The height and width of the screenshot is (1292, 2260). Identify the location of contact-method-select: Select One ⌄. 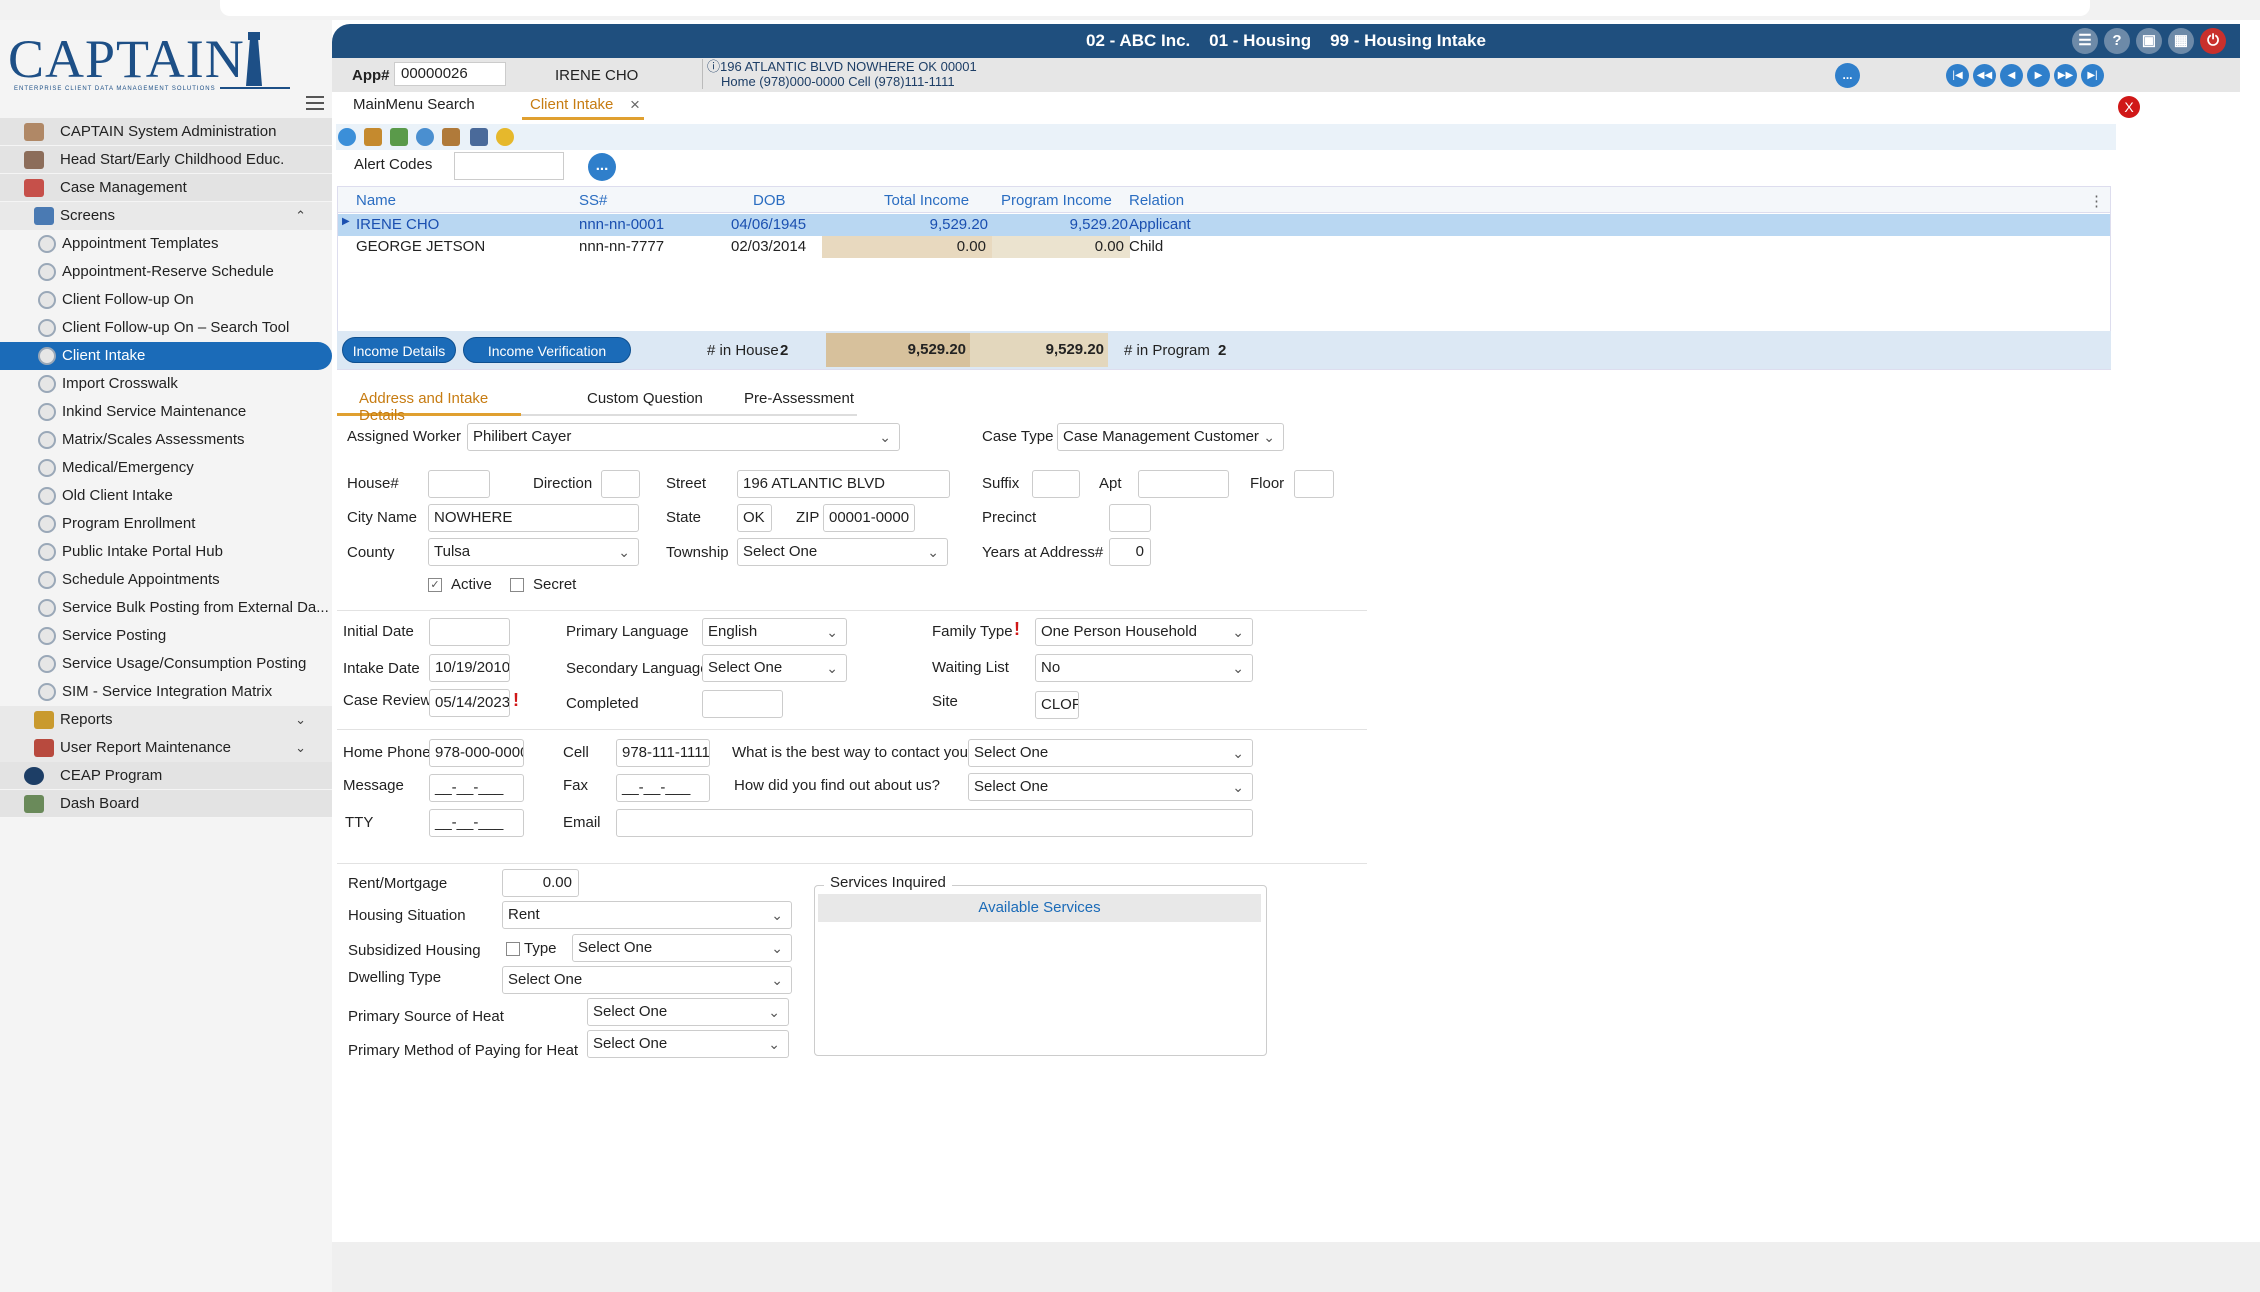
(1110, 753).